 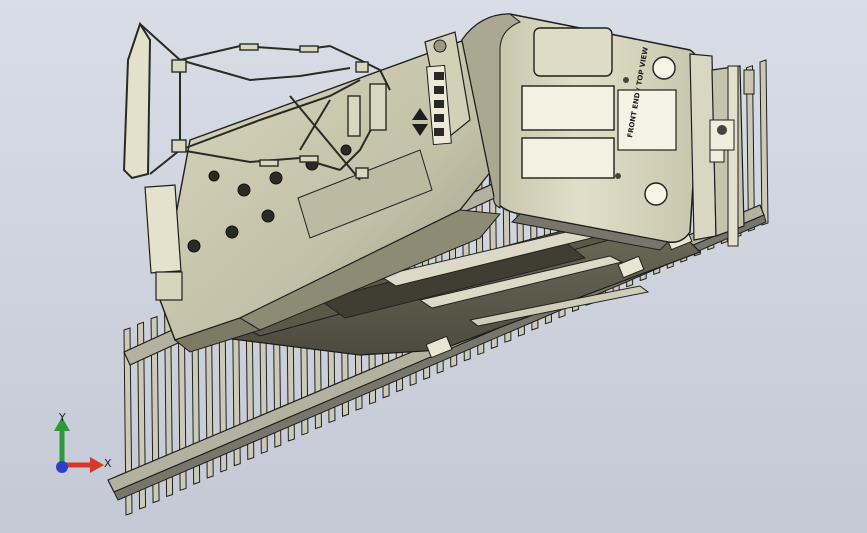 What do you see at coordinates (62, 467) in the screenshot?
I see `z-axis-dot` at bounding box center [62, 467].